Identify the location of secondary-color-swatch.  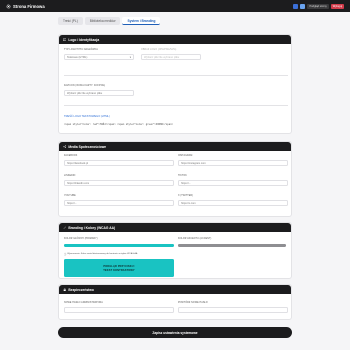
(232, 245).